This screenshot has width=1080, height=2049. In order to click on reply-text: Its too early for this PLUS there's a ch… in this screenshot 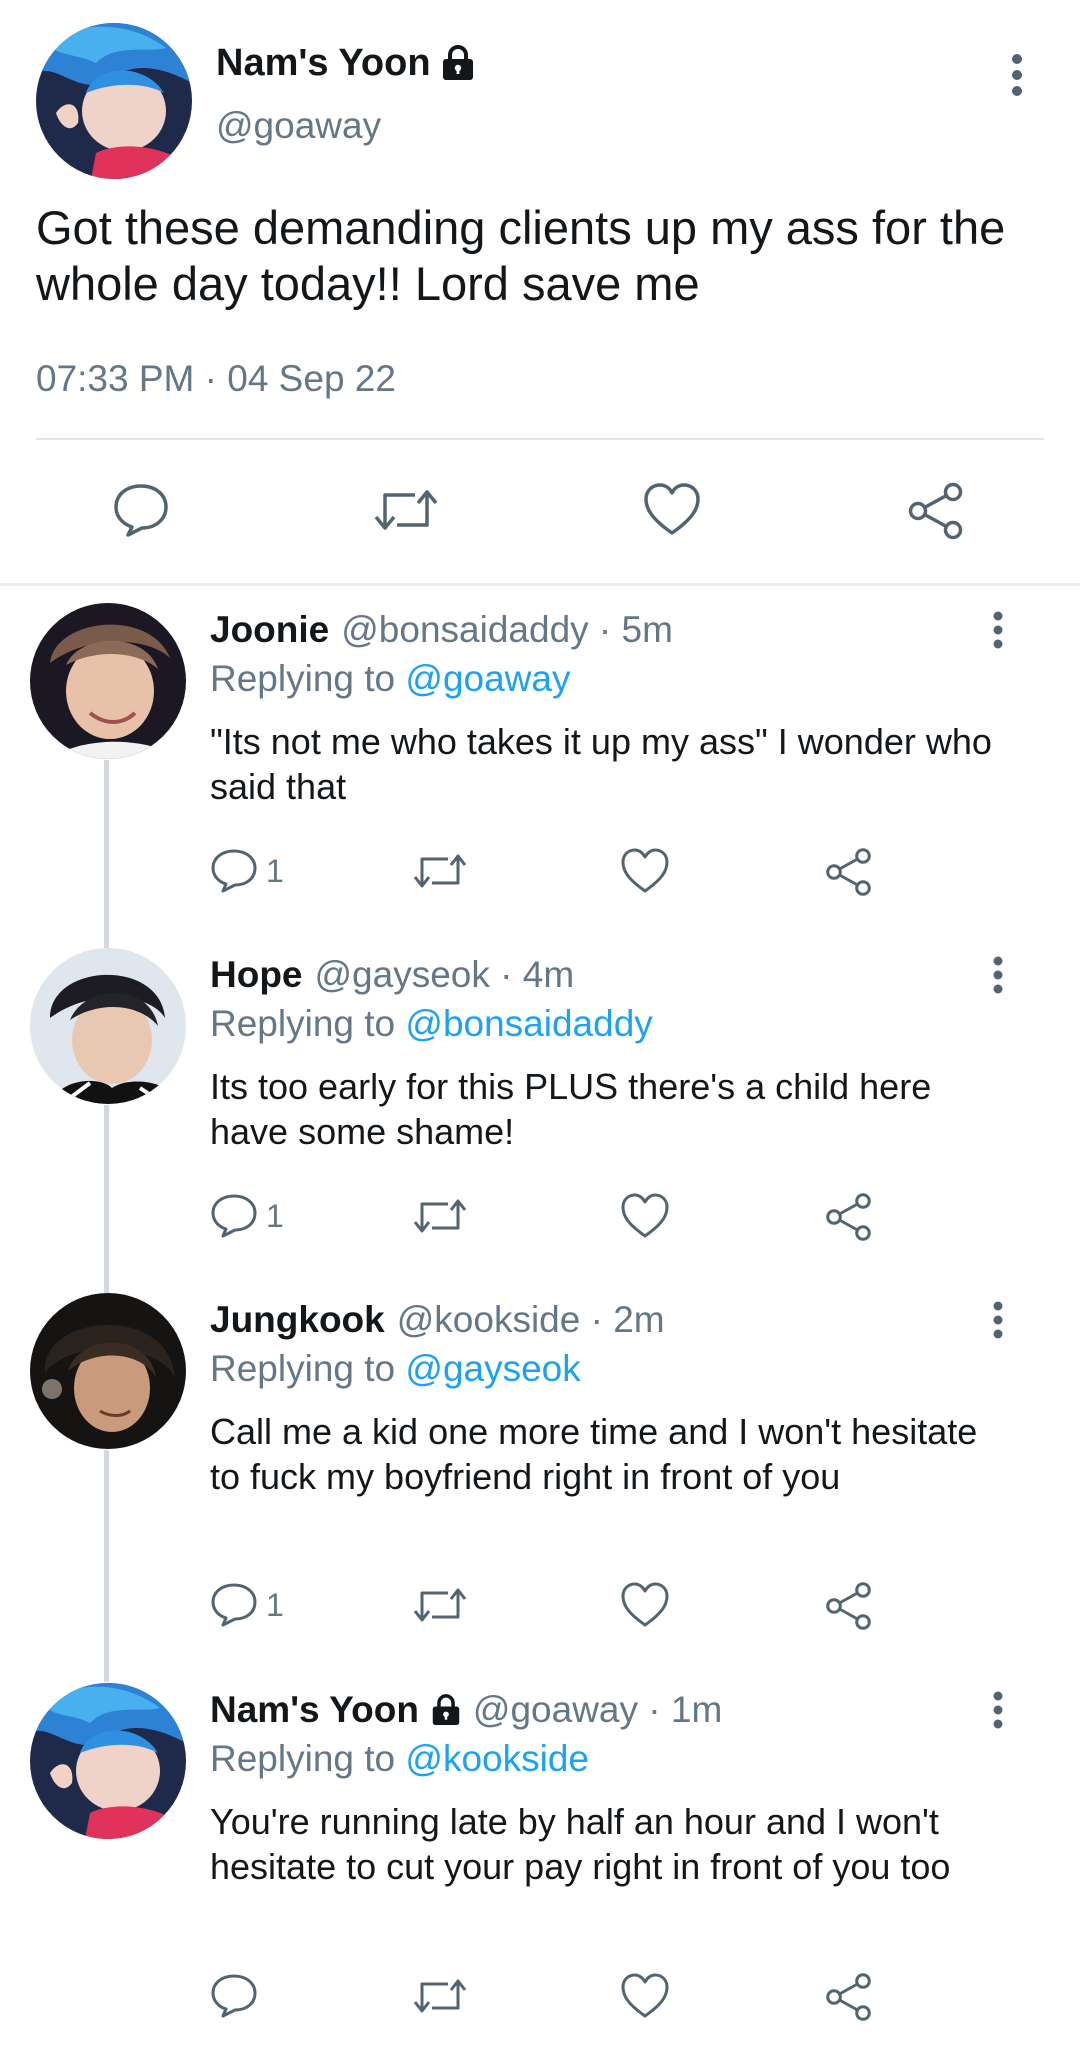, I will do `click(571, 1109)`.